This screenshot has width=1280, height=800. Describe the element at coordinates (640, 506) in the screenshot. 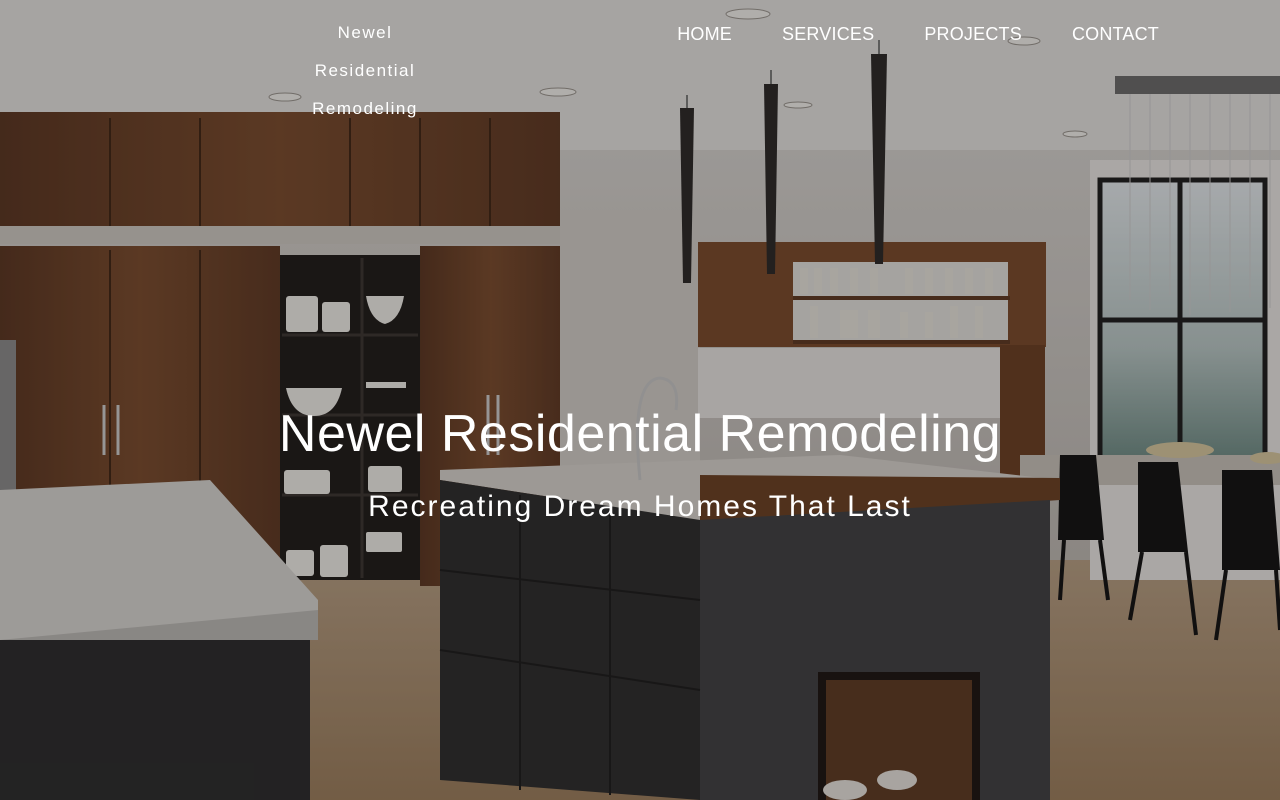

I see `hero-subtitle: Recreating Dream Homes That Last` at that location.